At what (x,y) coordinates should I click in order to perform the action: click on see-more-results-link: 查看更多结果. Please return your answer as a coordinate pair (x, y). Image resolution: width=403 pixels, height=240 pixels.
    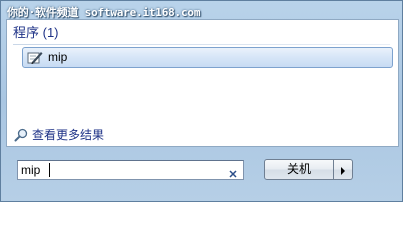
    Looking at the image, I should click on (59, 134).